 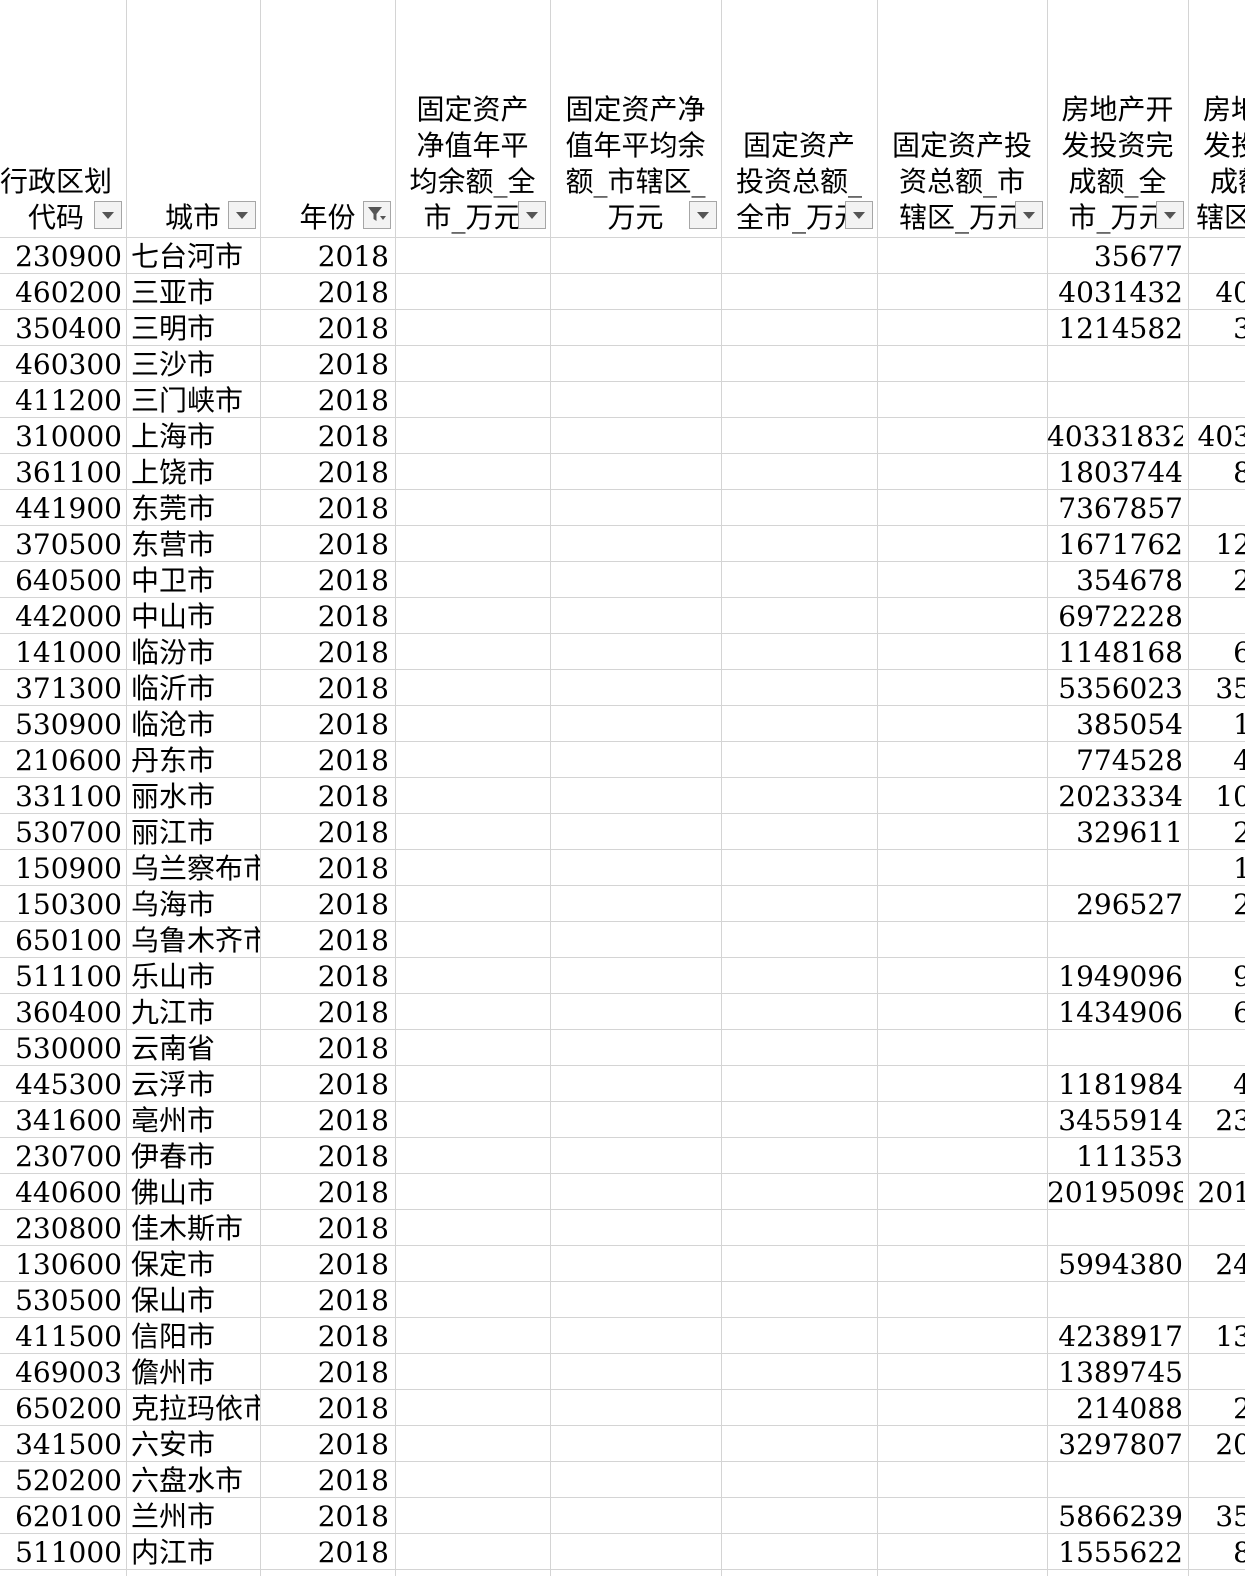 What do you see at coordinates (61, 903) in the screenshot?
I see `cell-code: 150300` at bounding box center [61, 903].